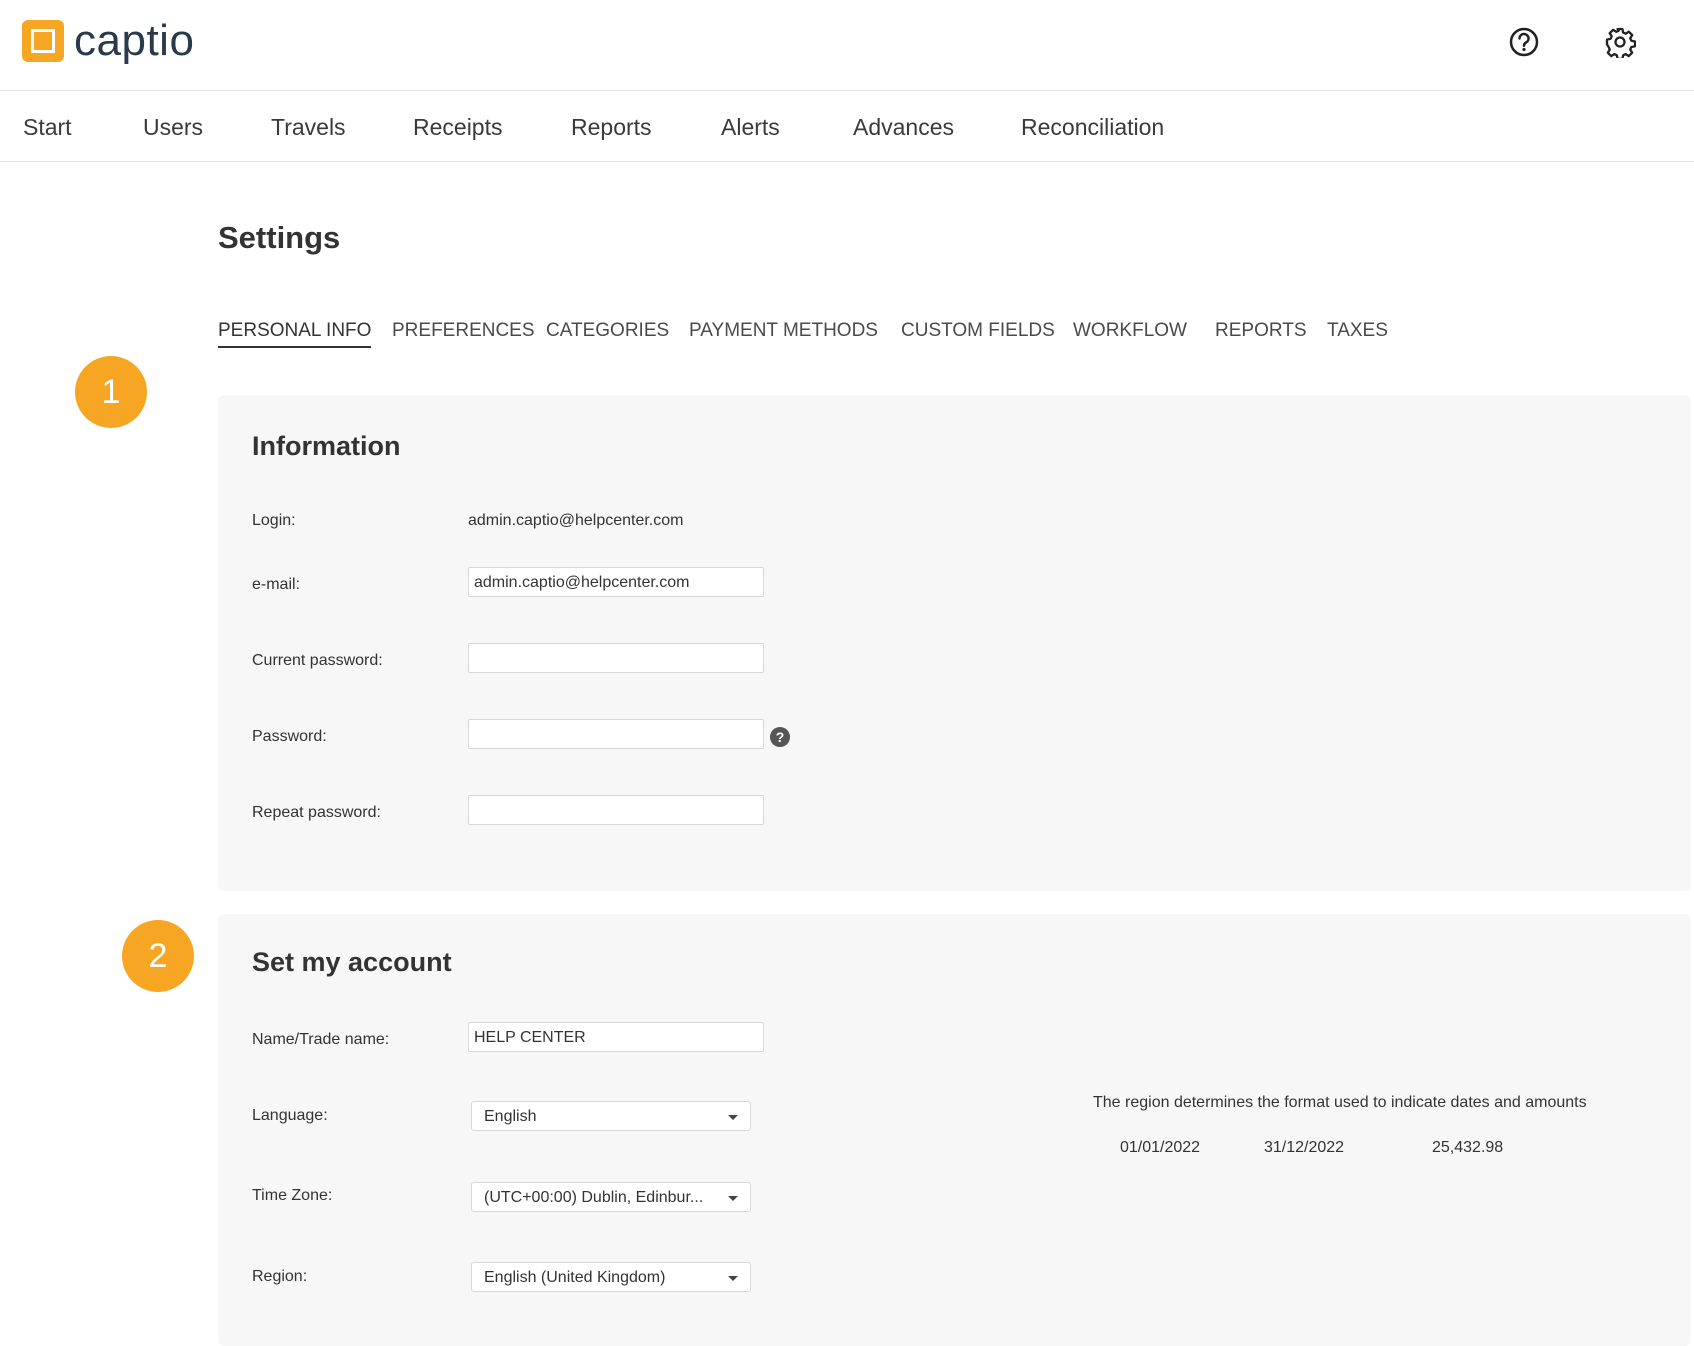  What do you see at coordinates (780, 737) in the screenshot?
I see `password-help-icon: ?` at bounding box center [780, 737].